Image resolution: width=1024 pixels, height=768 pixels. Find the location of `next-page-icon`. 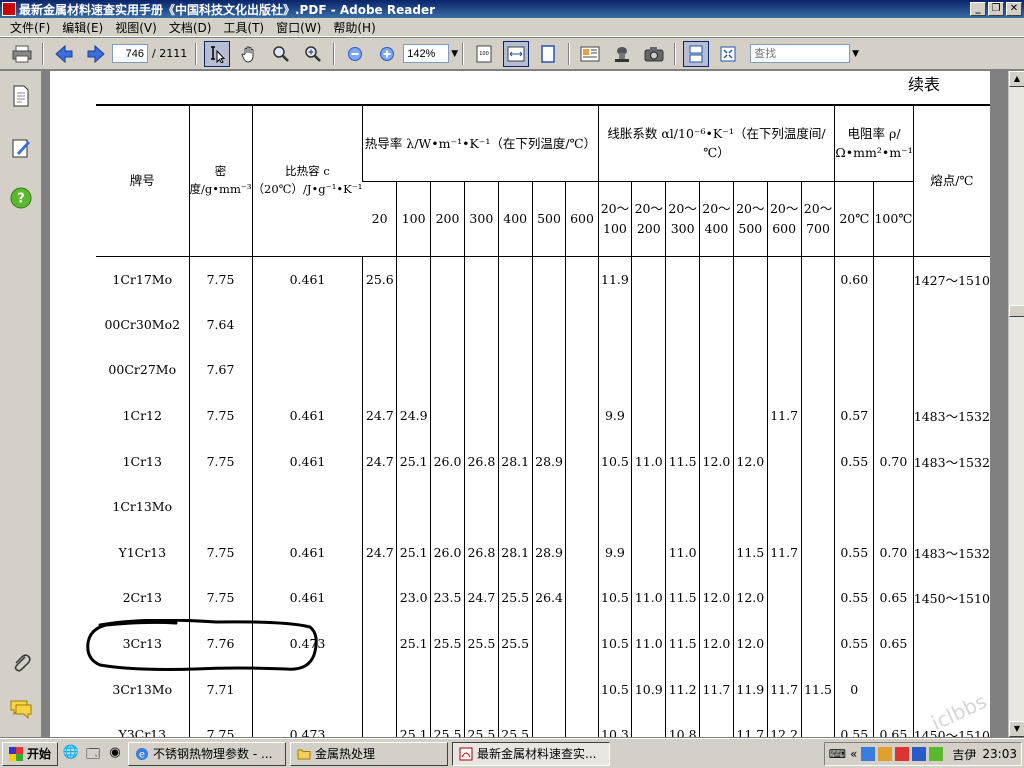

next-page-icon is located at coordinates (96, 54).